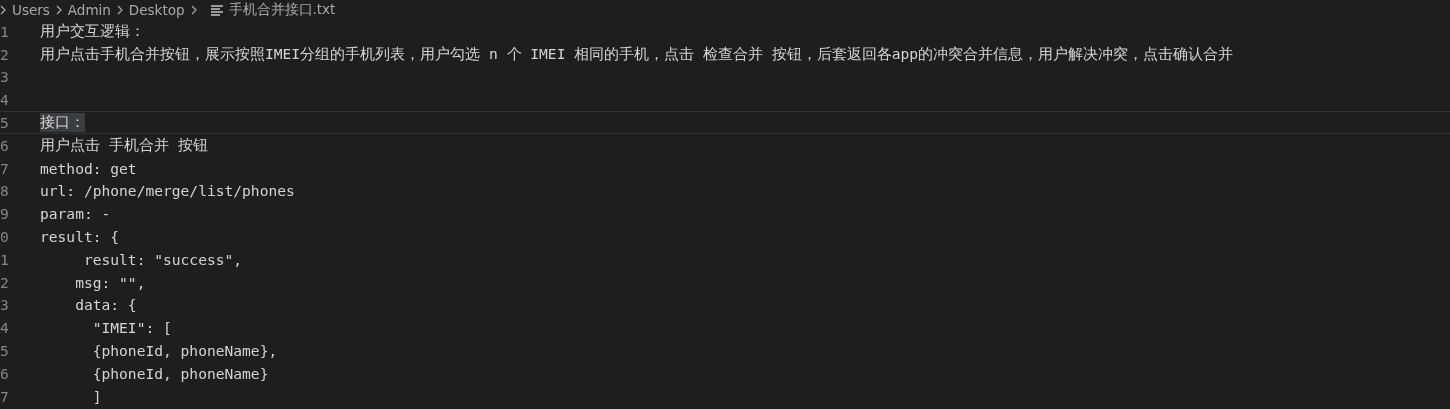  I want to click on code-line: 用户交互逻辑：, so click(92, 31).